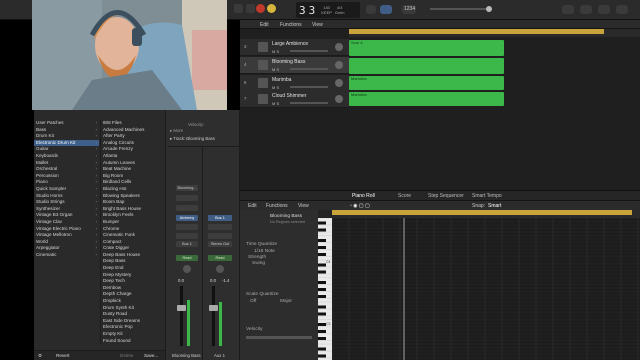 Image resolution: width=640 pixels, height=360 pixels. I want to click on library-patch: Blazing Hot, so click(133, 189).